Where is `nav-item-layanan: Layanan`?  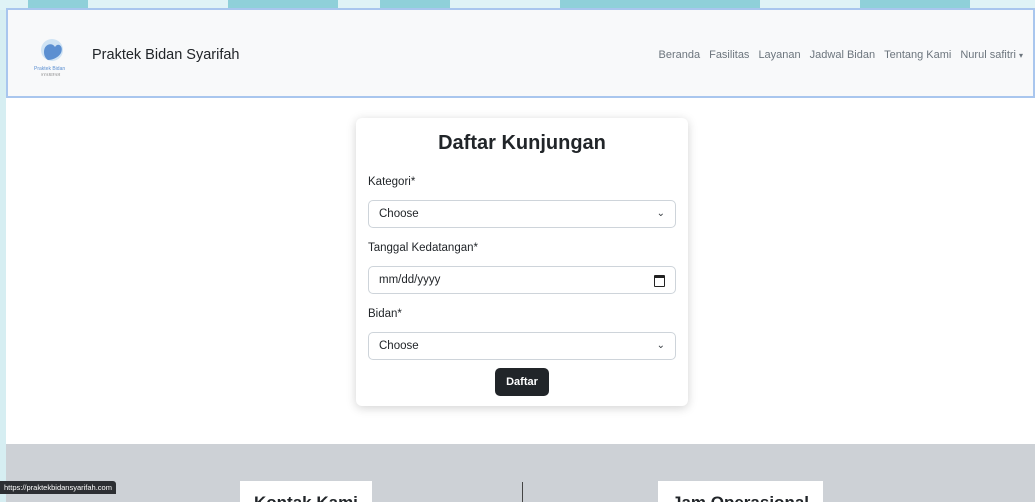
nav-item-layanan: Layanan is located at coordinates (779, 55).